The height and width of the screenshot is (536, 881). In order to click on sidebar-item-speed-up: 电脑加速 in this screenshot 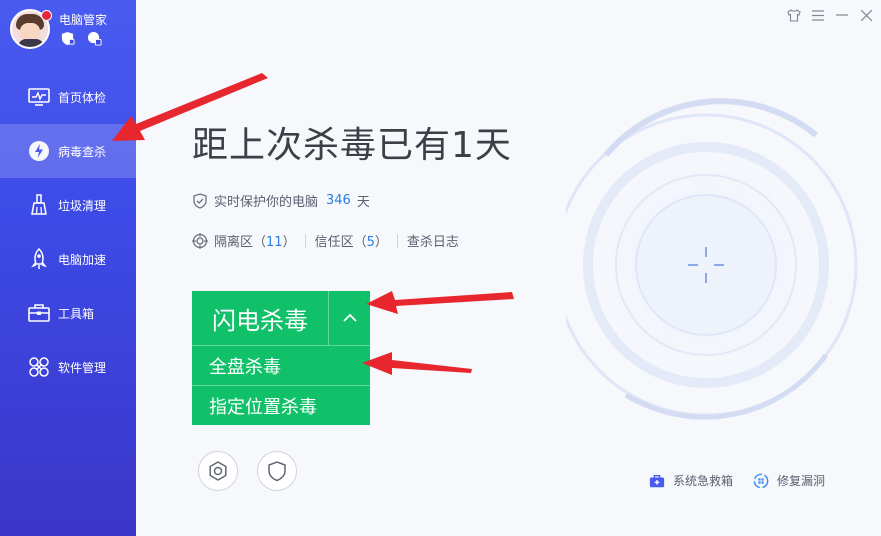, I will do `click(68, 259)`.